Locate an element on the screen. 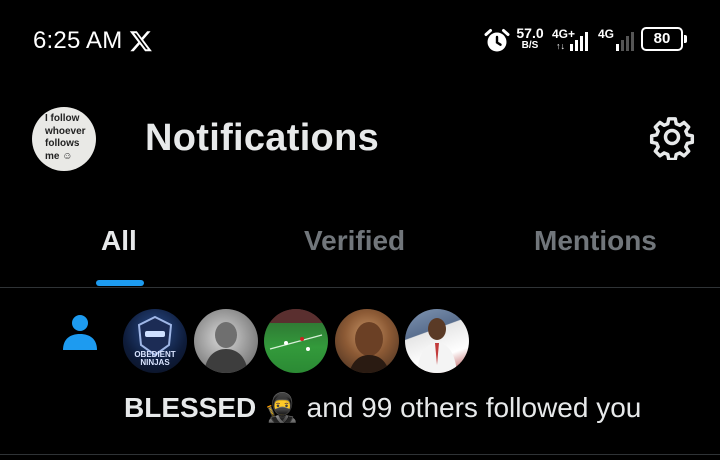 Image resolution: width=720 pixels, height=460 pixels. signal-sim2: 4G is located at coordinates (618, 39).